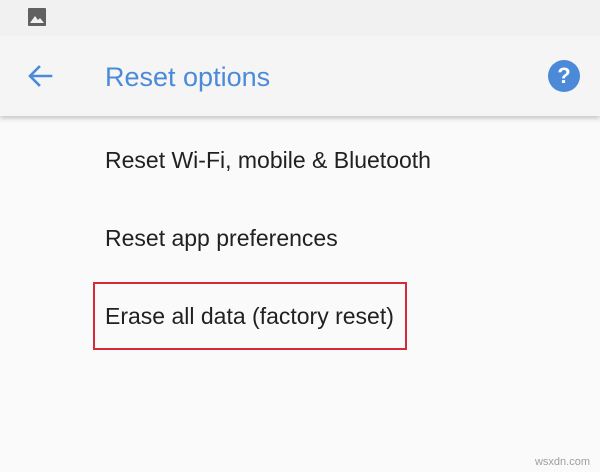 The height and width of the screenshot is (472, 600). I want to click on option-reset-app-preferences: Reset app preferences, so click(300, 233).